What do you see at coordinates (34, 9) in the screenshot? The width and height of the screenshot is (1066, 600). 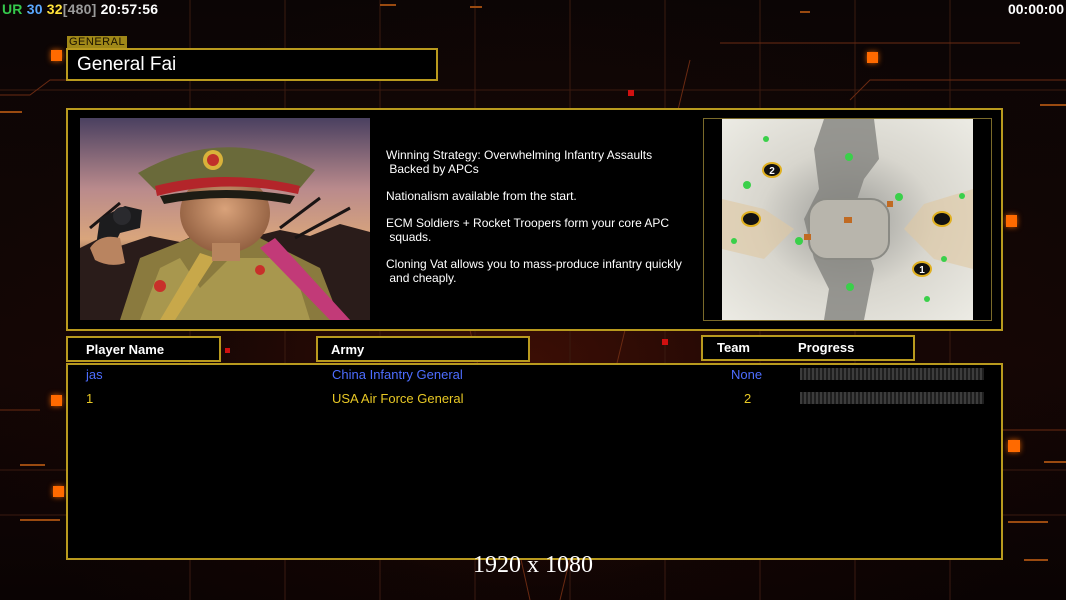 I see `hud-fps-a: 30` at bounding box center [34, 9].